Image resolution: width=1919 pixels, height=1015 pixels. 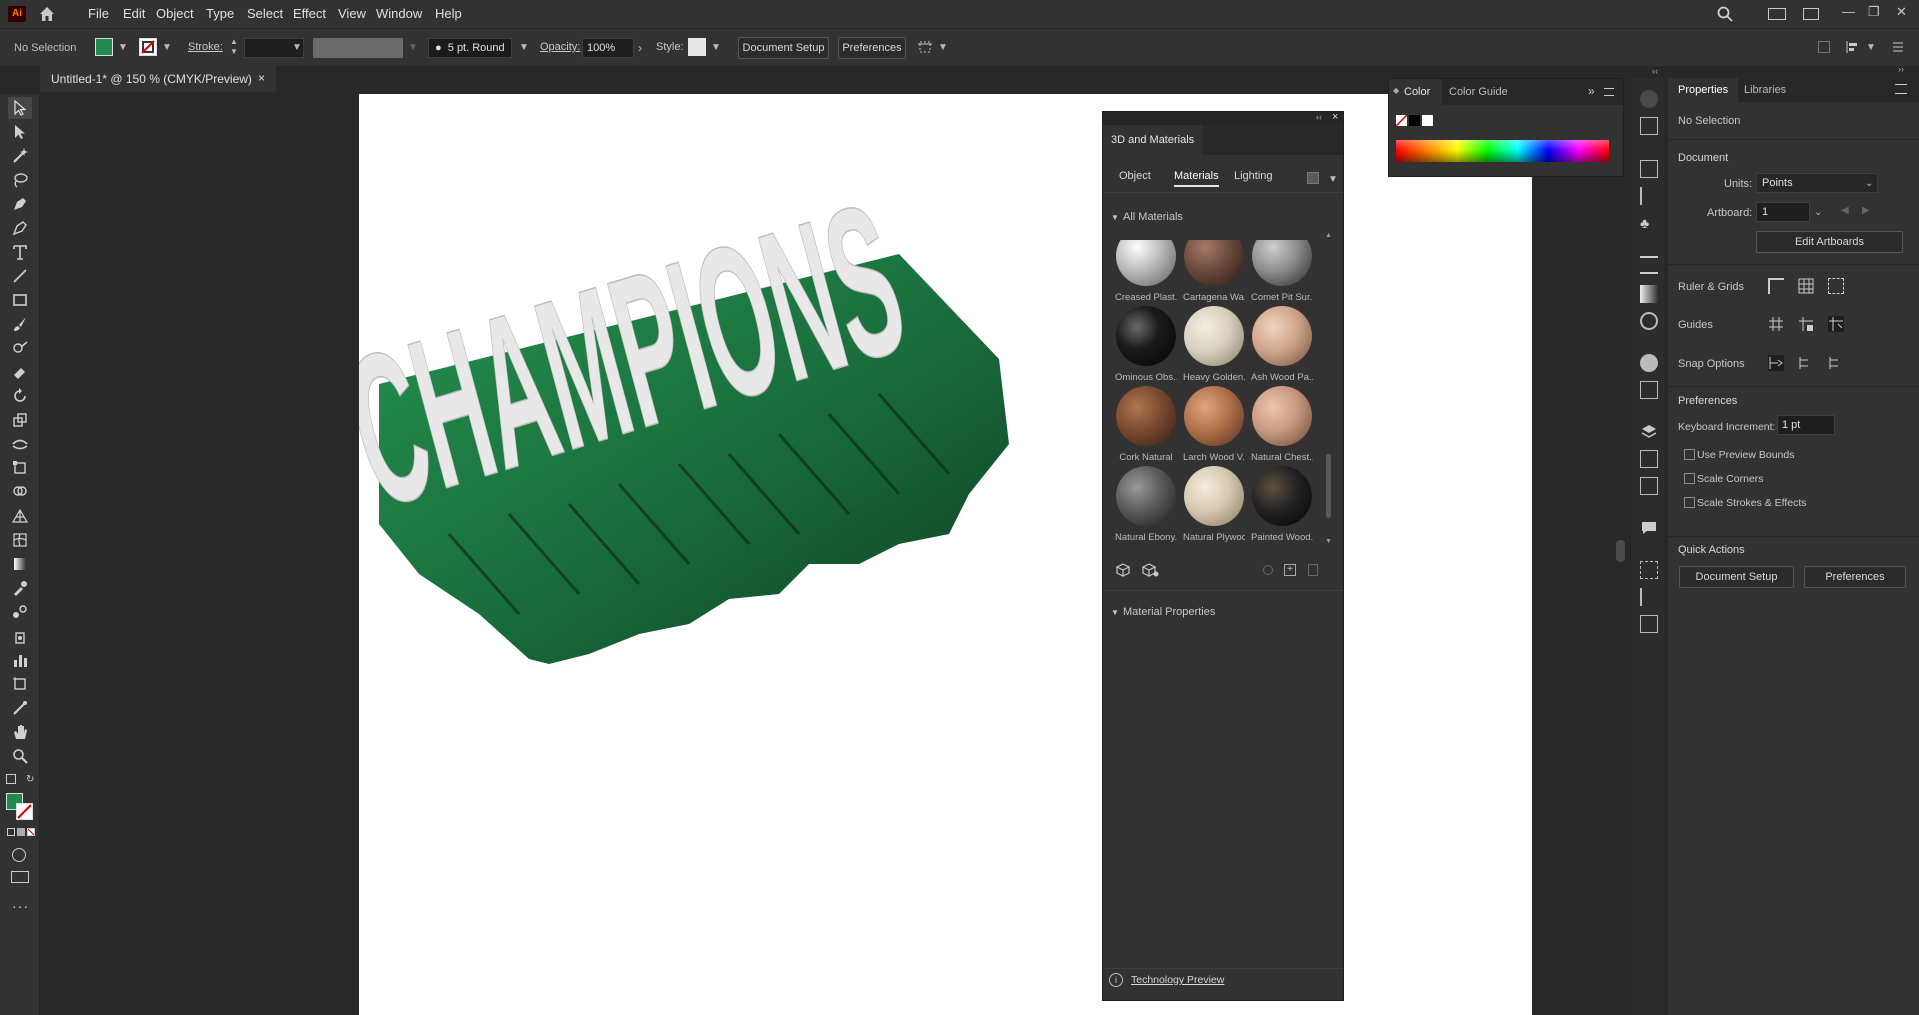 What do you see at coordinates (1591, 91) in the screenshot?
I see `expand-icon: »` at bounding box center [1591, 91].